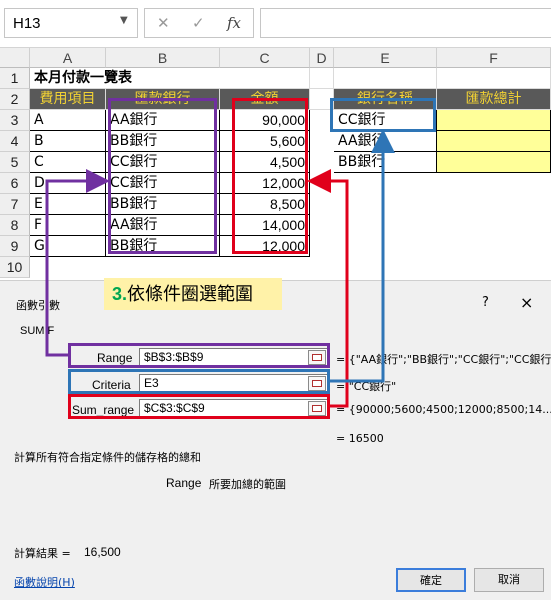  I want to click on step-annotation: 3.依條件圈選範圍, so click(193, 294).